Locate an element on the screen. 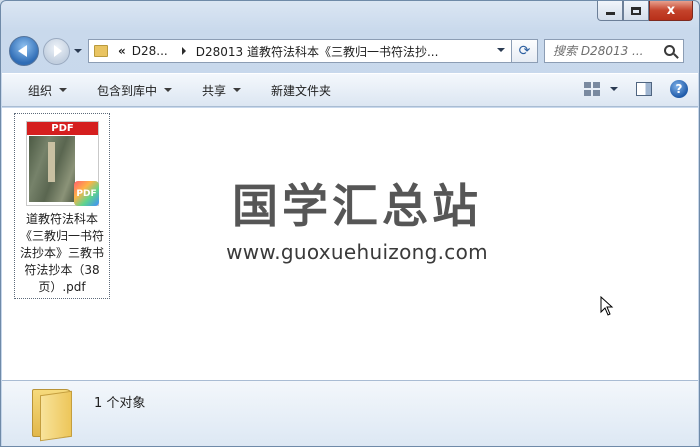 This screenshot has width=700, height=447. preview-pane-icon is located at coordinates (644, 89).